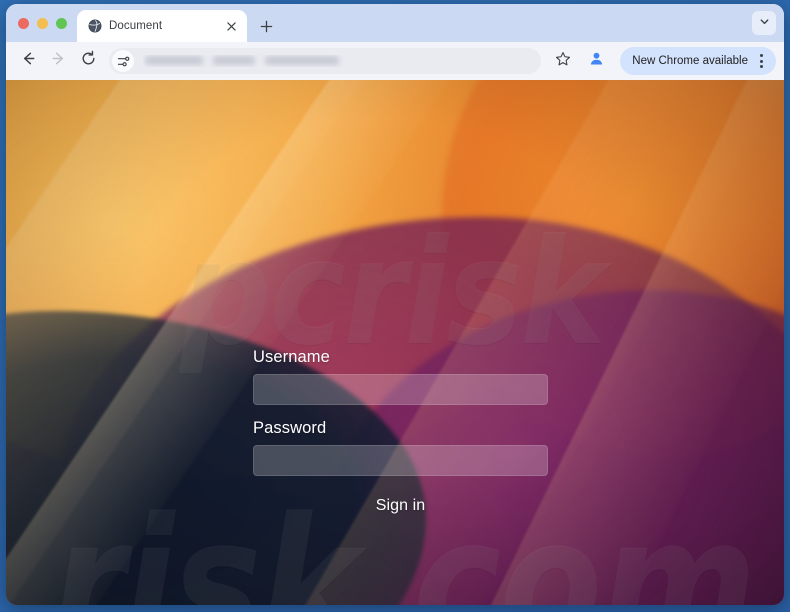  I want to click on chrome-menu-button, so click(761, 61).